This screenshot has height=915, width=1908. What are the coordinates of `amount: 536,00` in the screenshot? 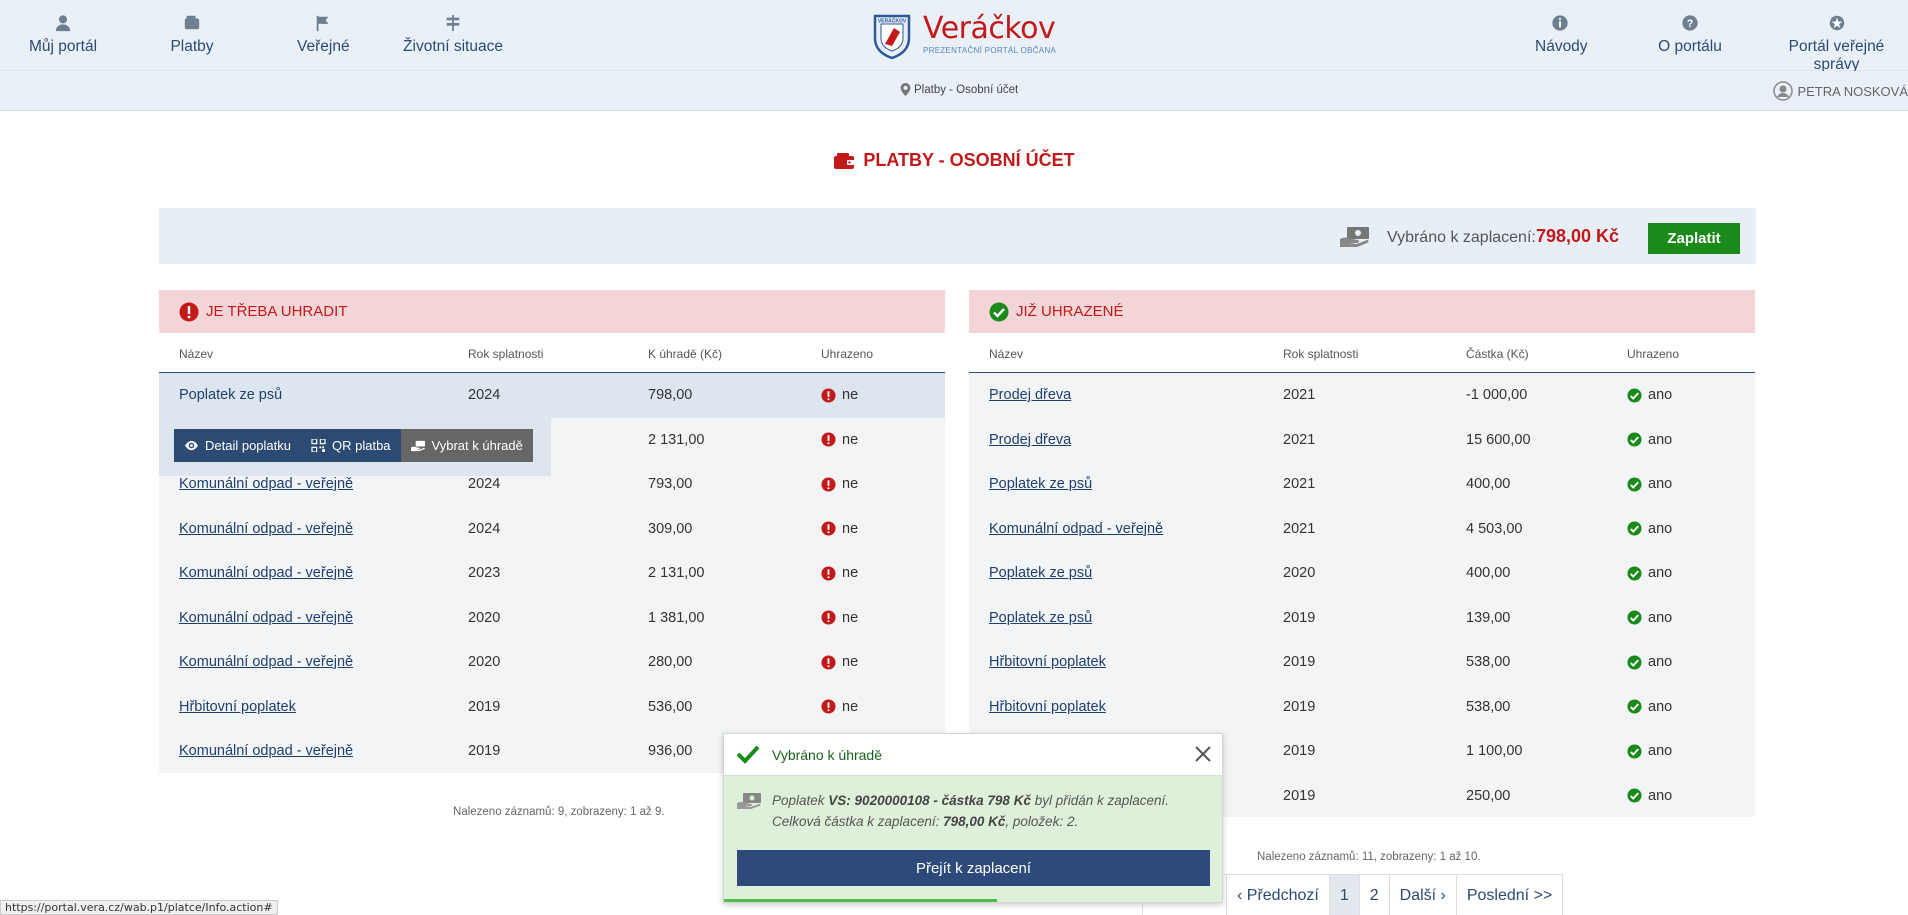 It's located at (670, 706).